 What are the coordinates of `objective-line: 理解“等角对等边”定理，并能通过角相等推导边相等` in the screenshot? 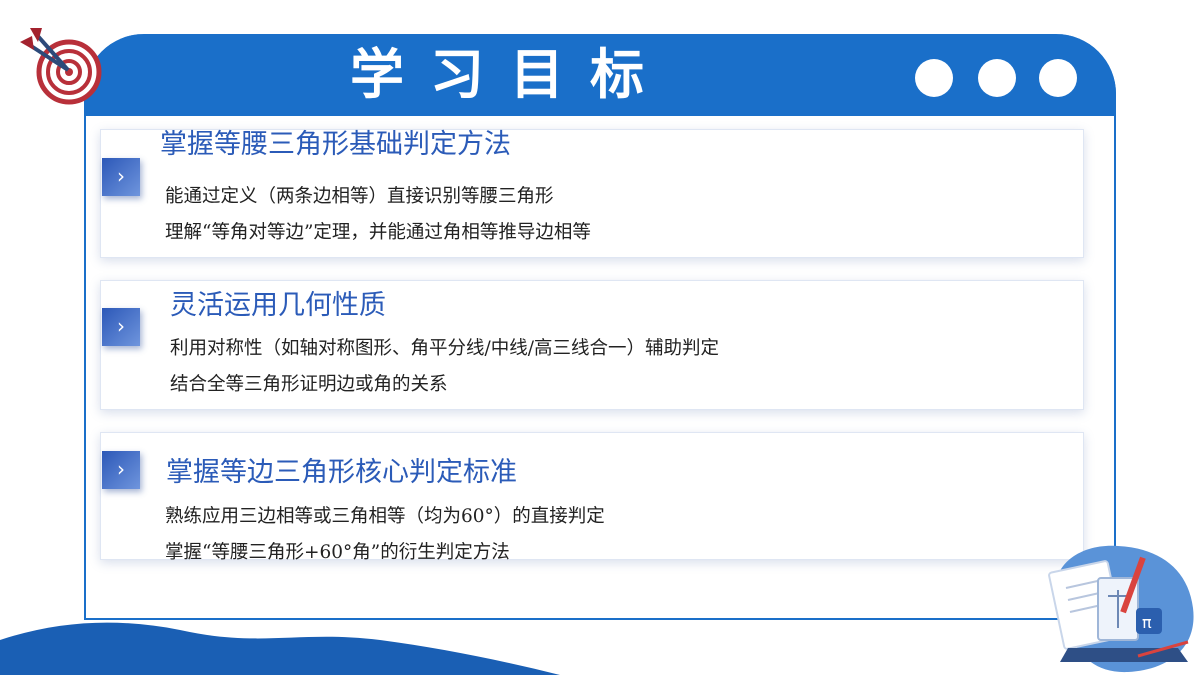 It's located at (378, 232).